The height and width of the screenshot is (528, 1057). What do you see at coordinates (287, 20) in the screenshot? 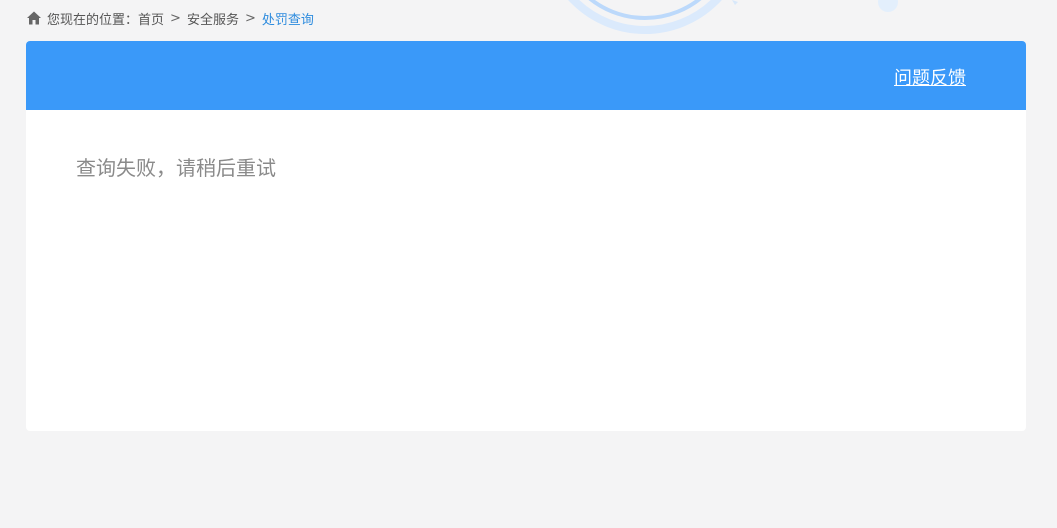
I see `breadcrumb-current: 处罚查询` at bounding box center [287, 20].